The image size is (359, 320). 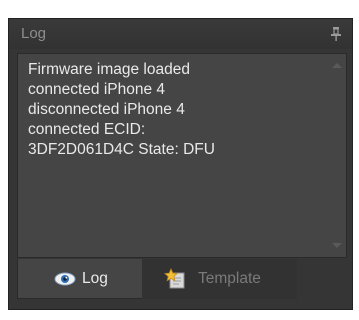 What do you see at coordinates (337, 245) in the screenshot?
I see `scroll-down-arrow-icon` at bounding box center [337, 245].